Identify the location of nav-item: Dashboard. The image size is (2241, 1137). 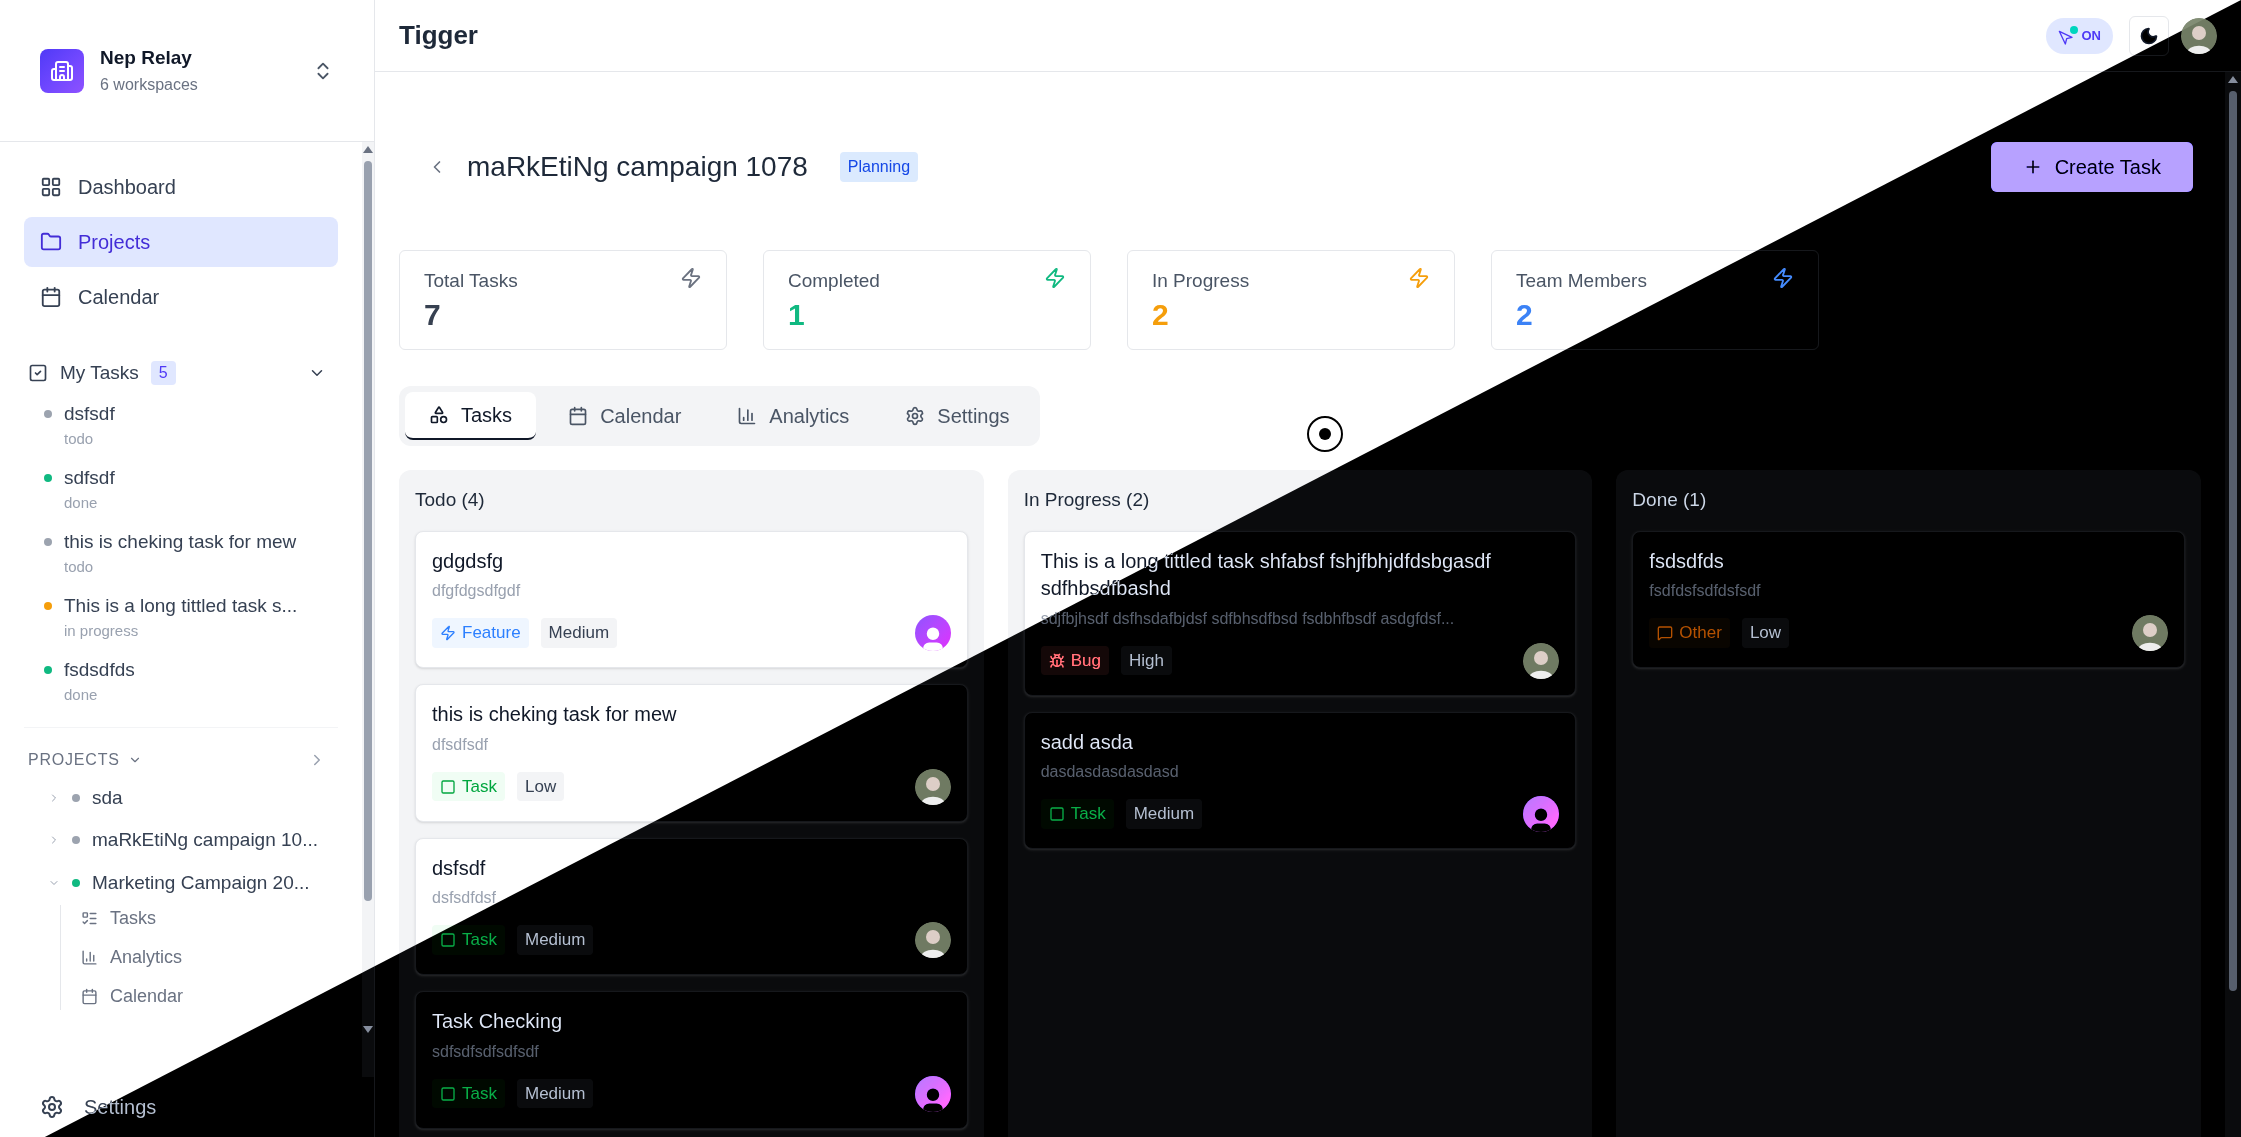
(181, 187).